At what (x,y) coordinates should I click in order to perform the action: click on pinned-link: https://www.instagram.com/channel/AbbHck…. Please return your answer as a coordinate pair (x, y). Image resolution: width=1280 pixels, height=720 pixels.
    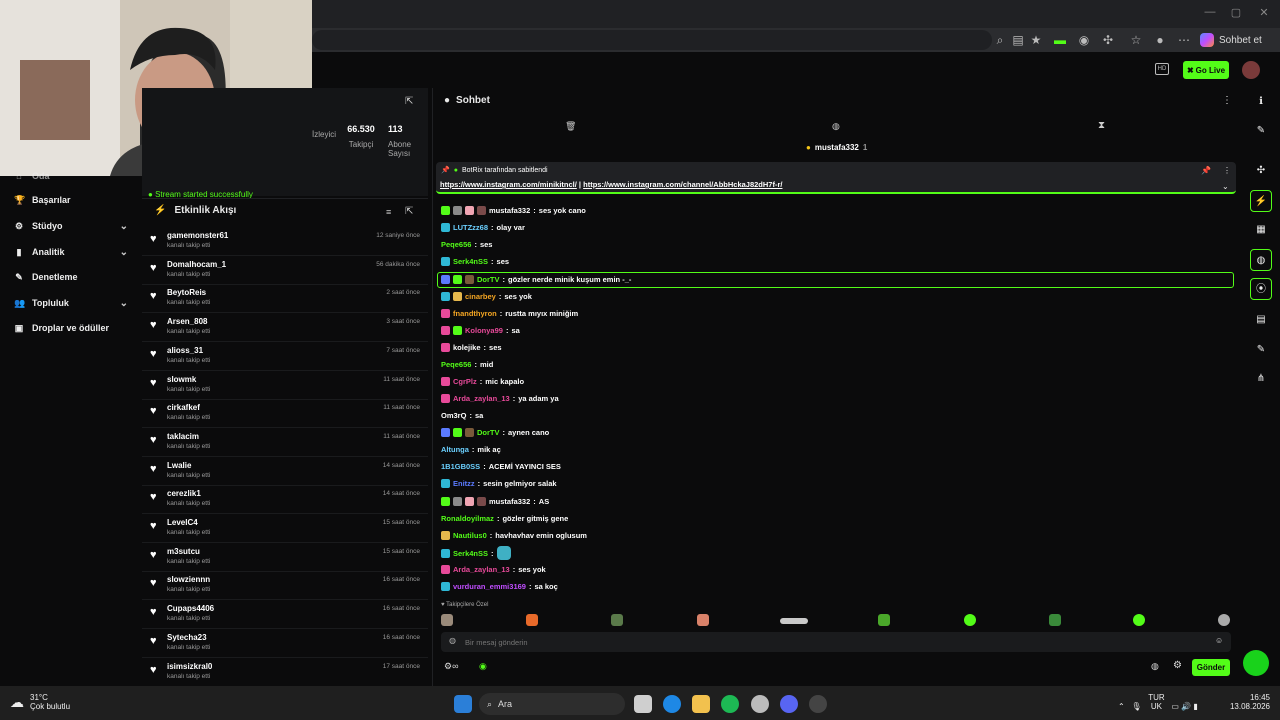
    Looking at the image, I should click on (682, 184).